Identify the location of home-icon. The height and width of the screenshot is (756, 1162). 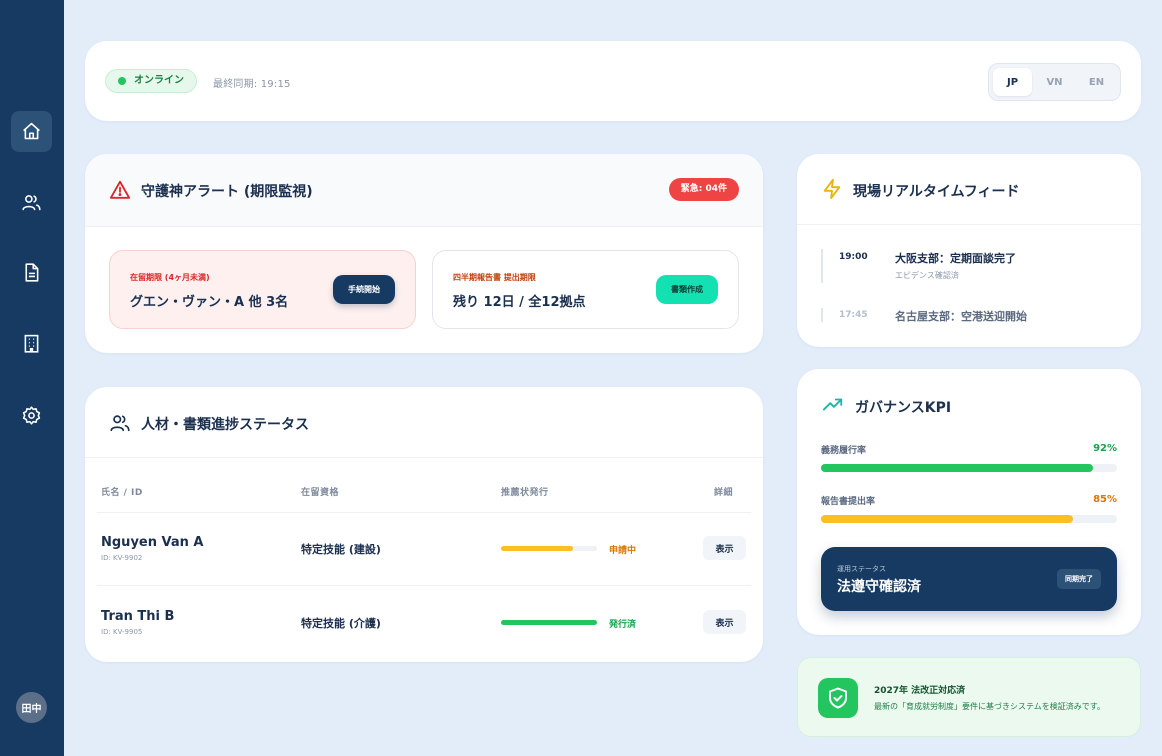
(31, 131).